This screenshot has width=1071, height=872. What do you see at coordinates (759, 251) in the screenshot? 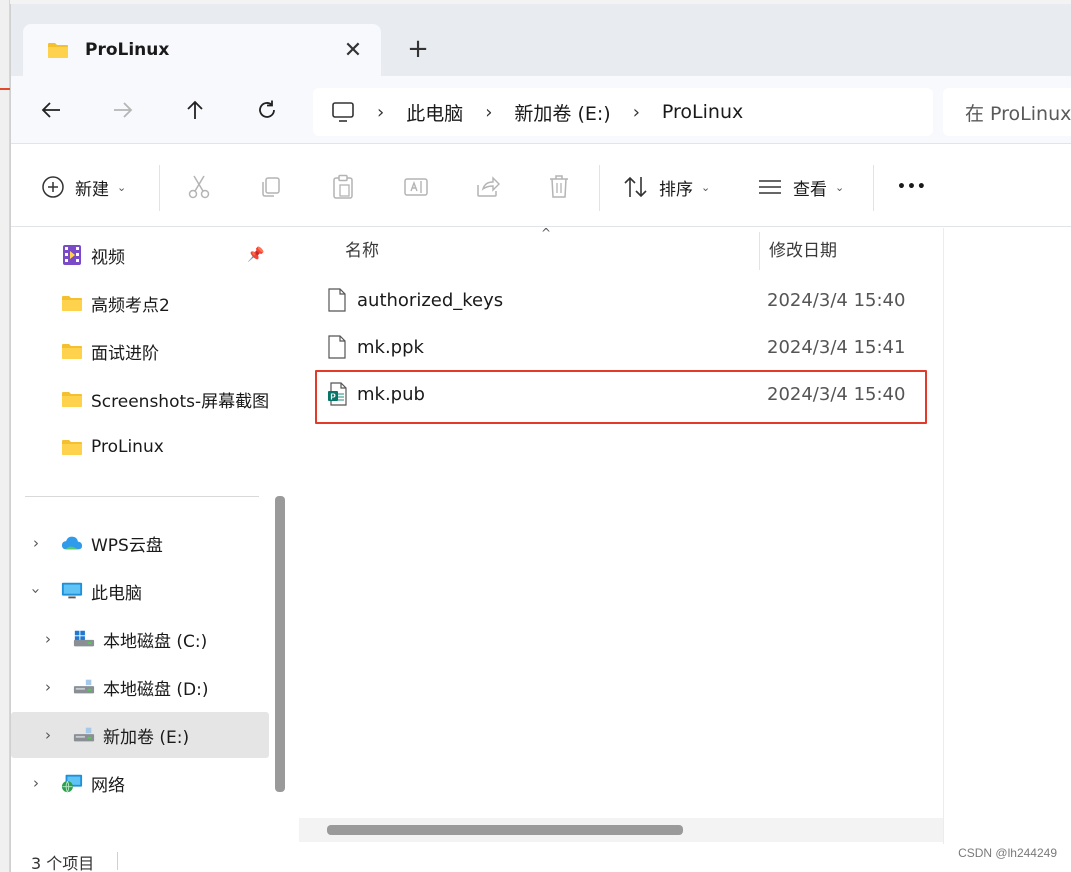
I see `column-separator` at bounding box center [759, 251].